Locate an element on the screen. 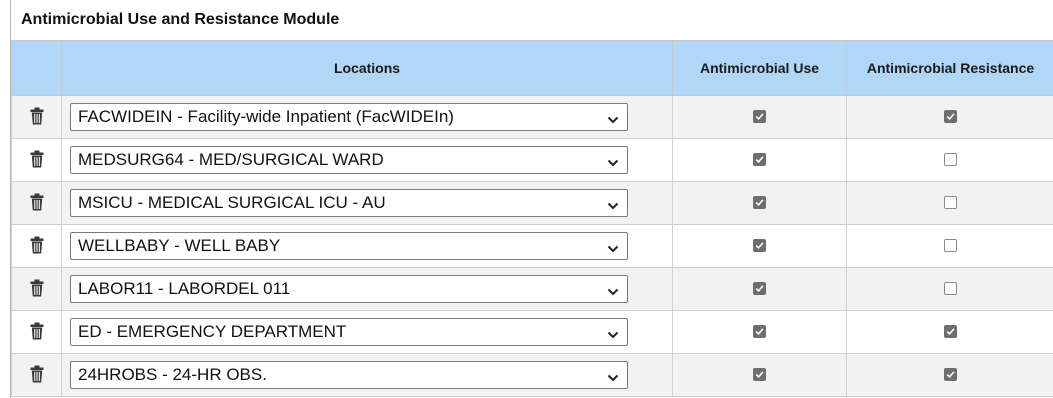 The image size is (1053, 398). location-cell: LABOR11 - LABORDEL 011 is located at coordinates (367, 289).